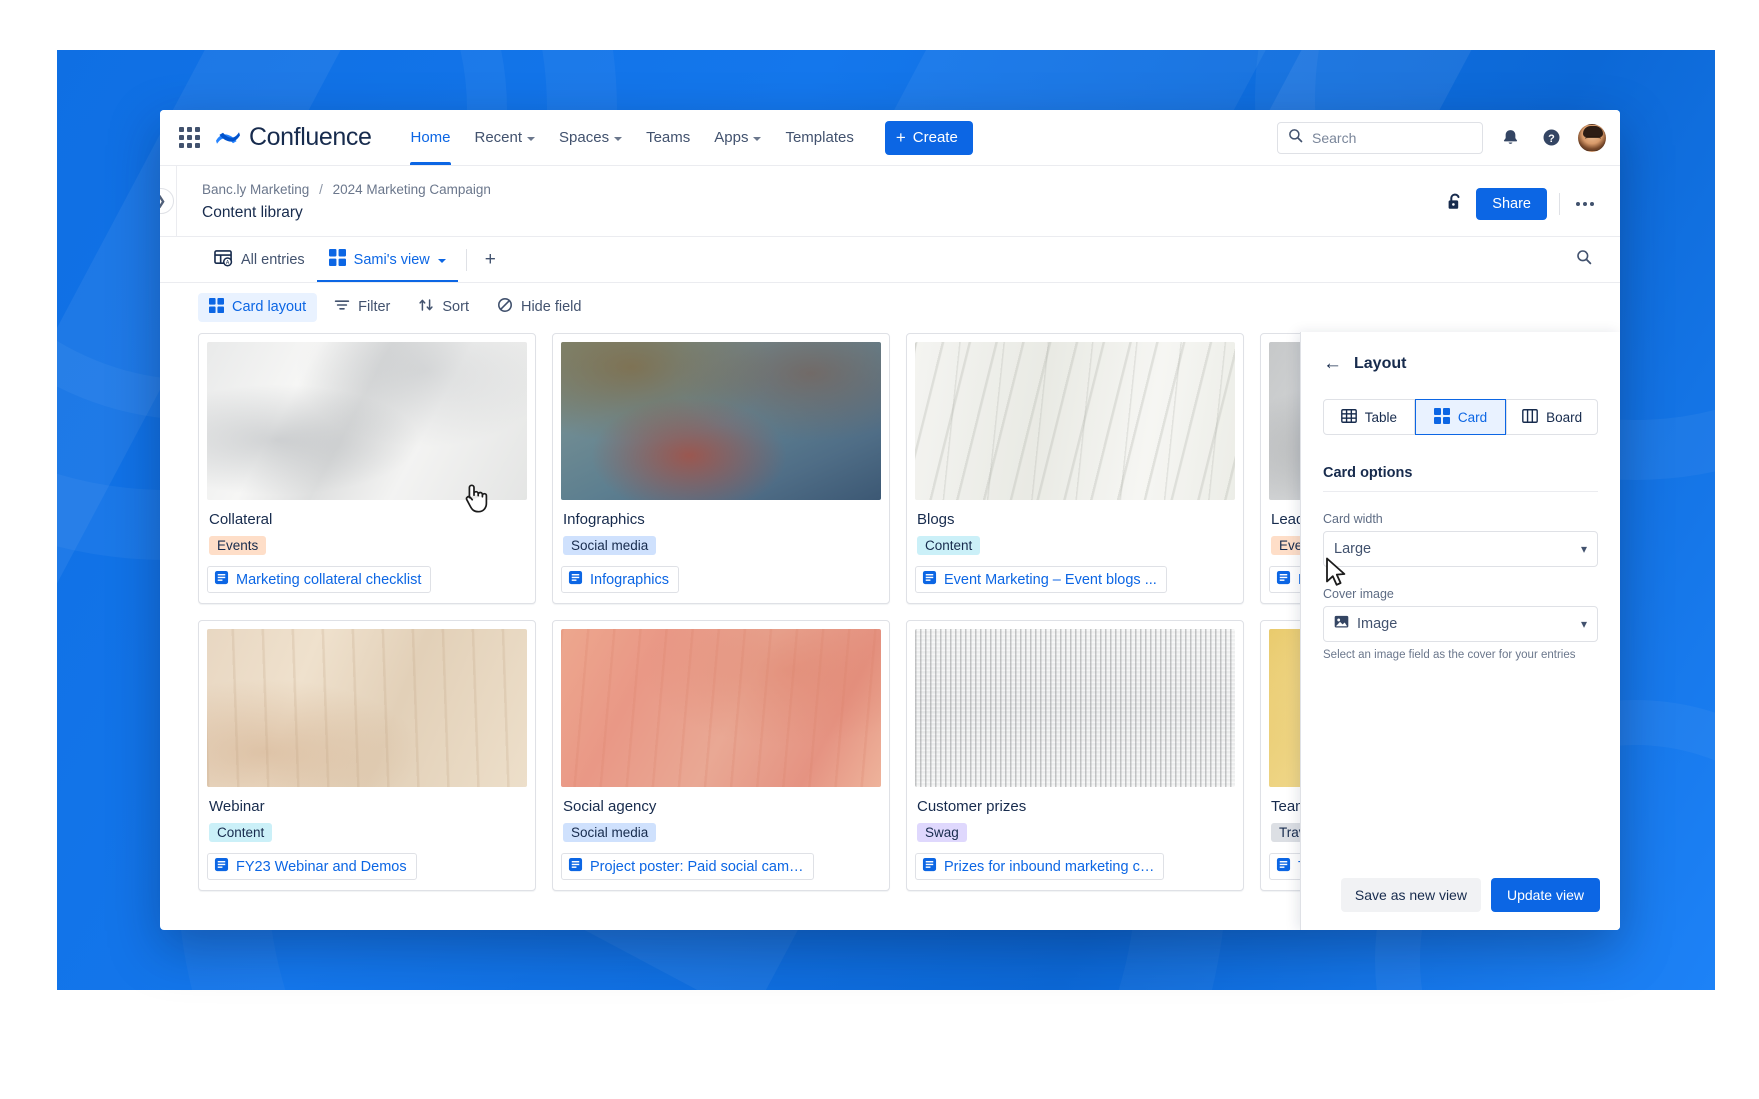  What do you see at coordinates (1460, 624) in the screenshot?
I see `cover-image-select: Image ▾` at bounding box center [1460, 624].